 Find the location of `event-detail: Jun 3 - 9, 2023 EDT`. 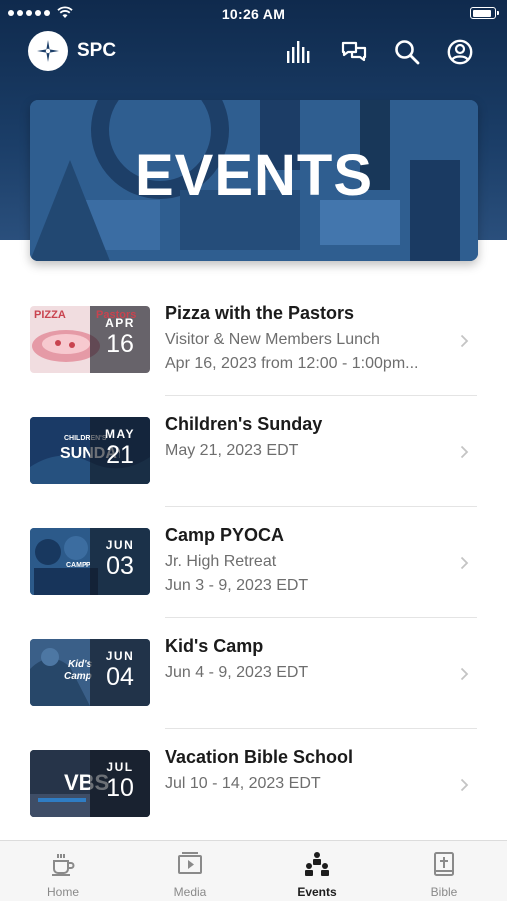

event-detail: Jun 3 - 9, 2023 EDT is located at coordinates (237, 585).